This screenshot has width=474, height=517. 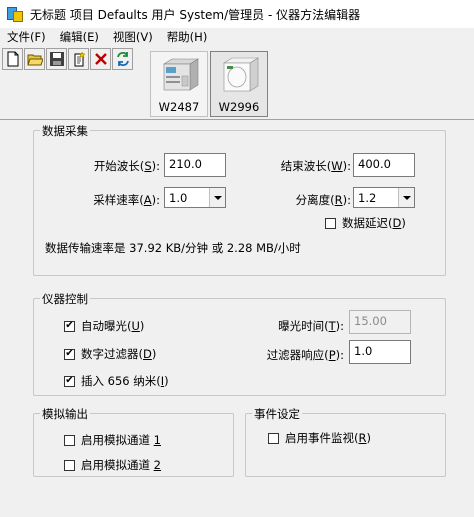 I want to click on instrument-panel: W2487 W2996, so click(x=210, y=84).